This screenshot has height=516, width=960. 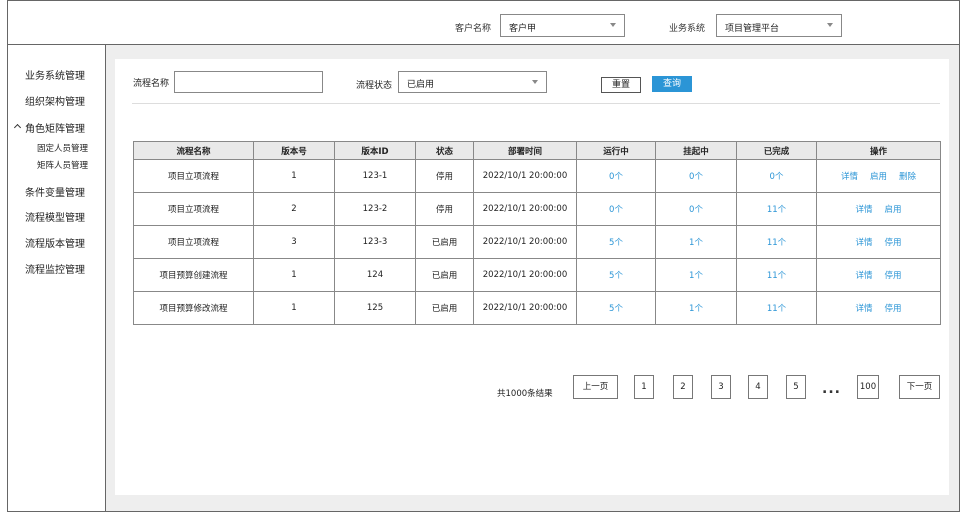 I want to click on business-system-select: 项目管理平台, so click(x=779, y=25).